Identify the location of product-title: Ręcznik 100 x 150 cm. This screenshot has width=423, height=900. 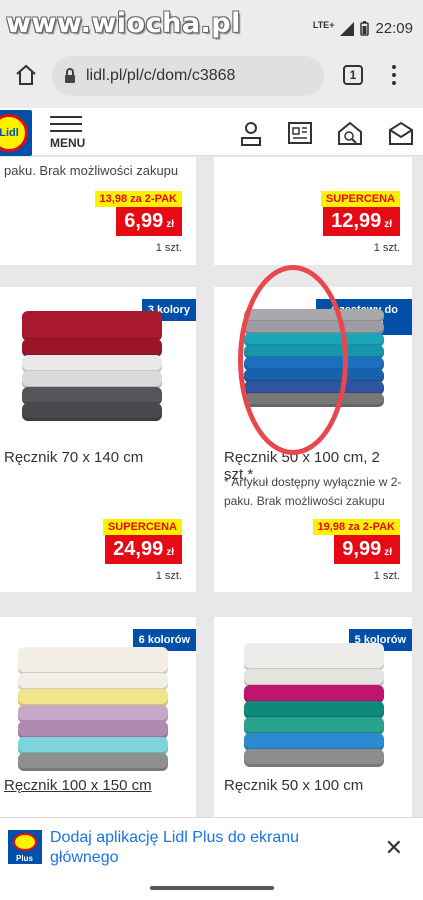
(78, 785).